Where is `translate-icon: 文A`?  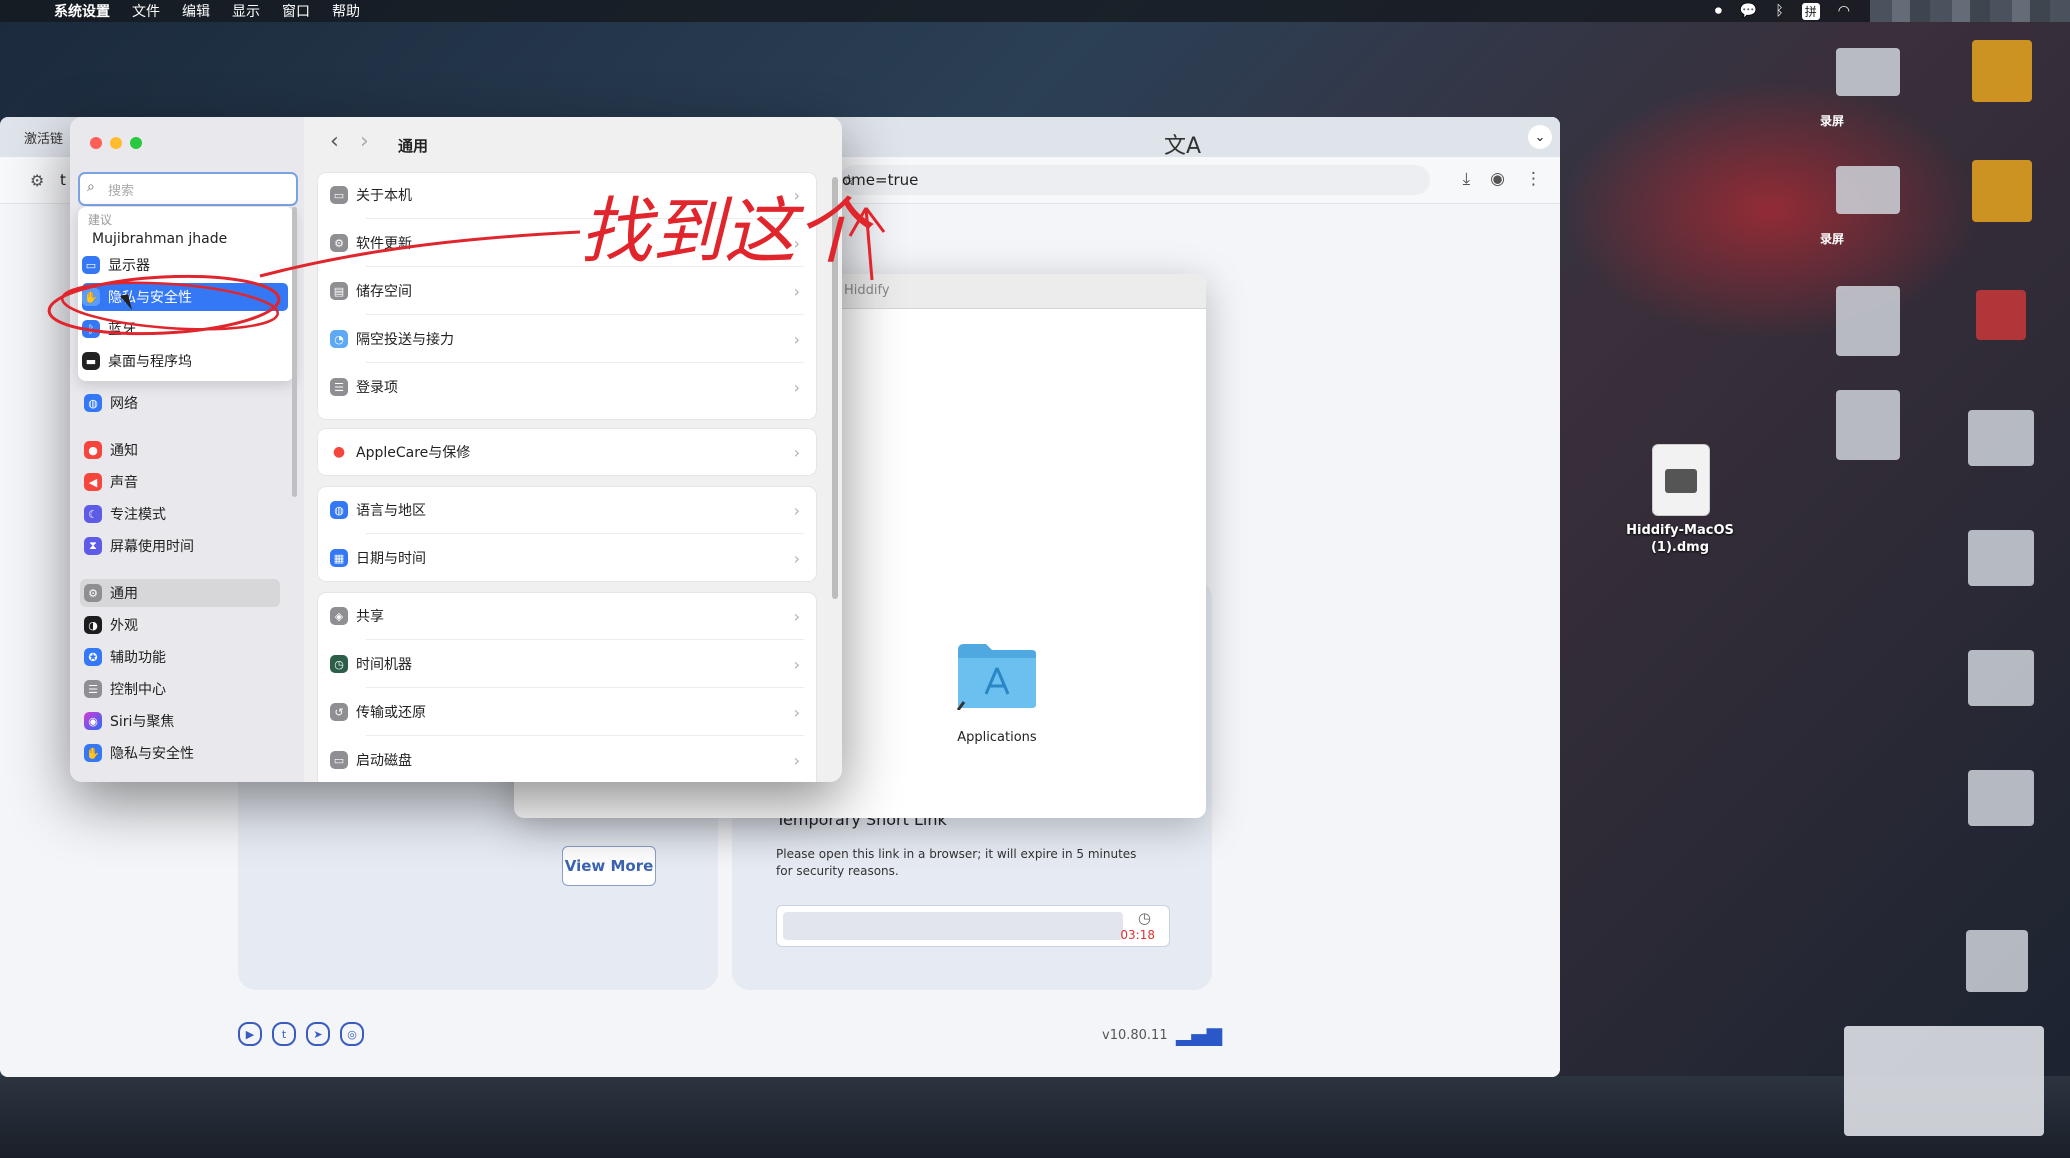
translate-icon: 文A is located at coordinates (1182, 144).